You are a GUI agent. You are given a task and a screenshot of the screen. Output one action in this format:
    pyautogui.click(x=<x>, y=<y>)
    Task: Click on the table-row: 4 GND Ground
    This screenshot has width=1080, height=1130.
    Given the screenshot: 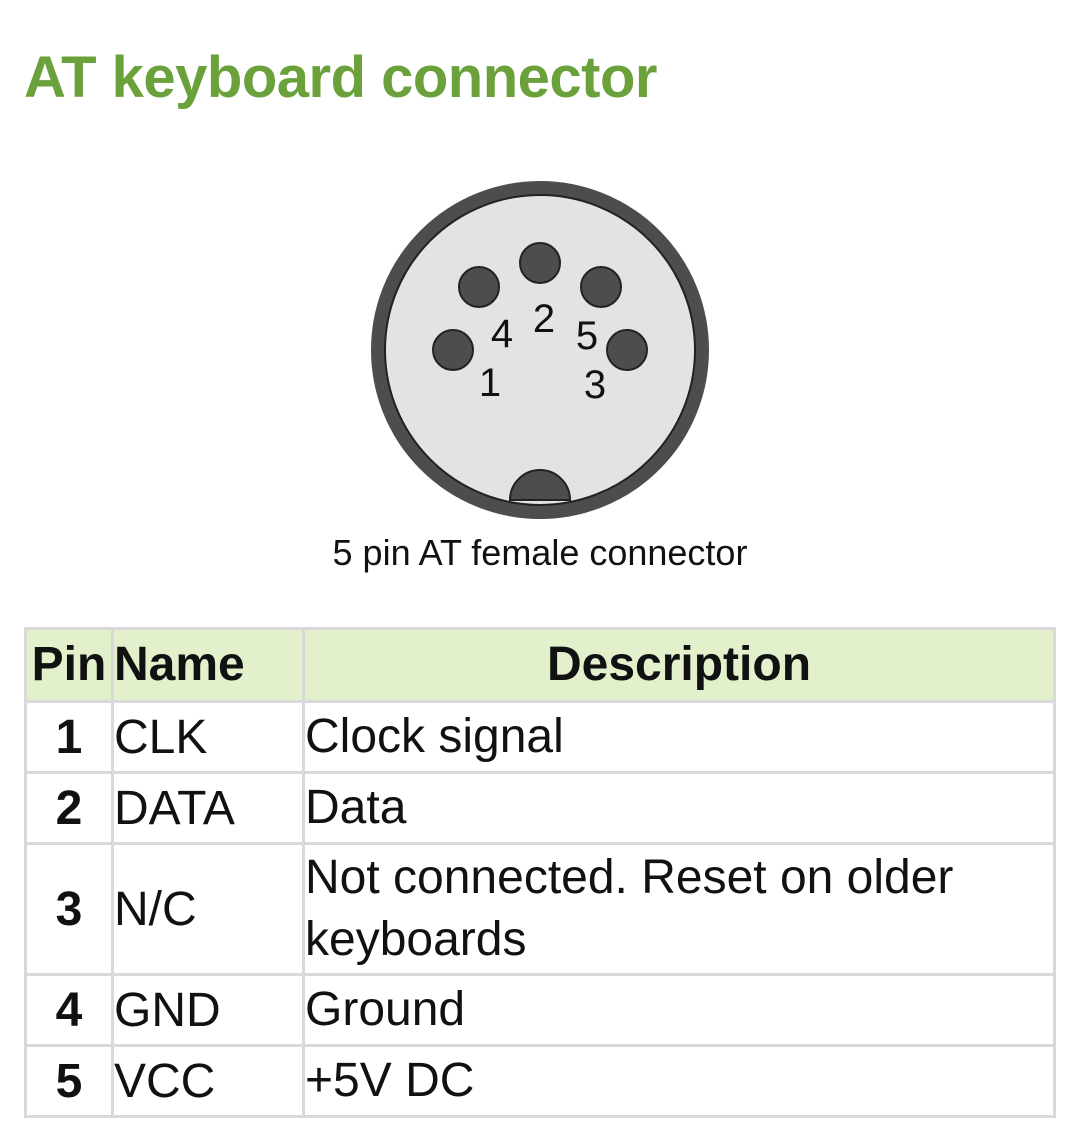 What is the action you would take?
    pyautogui.click(x=540, y=1010)
    